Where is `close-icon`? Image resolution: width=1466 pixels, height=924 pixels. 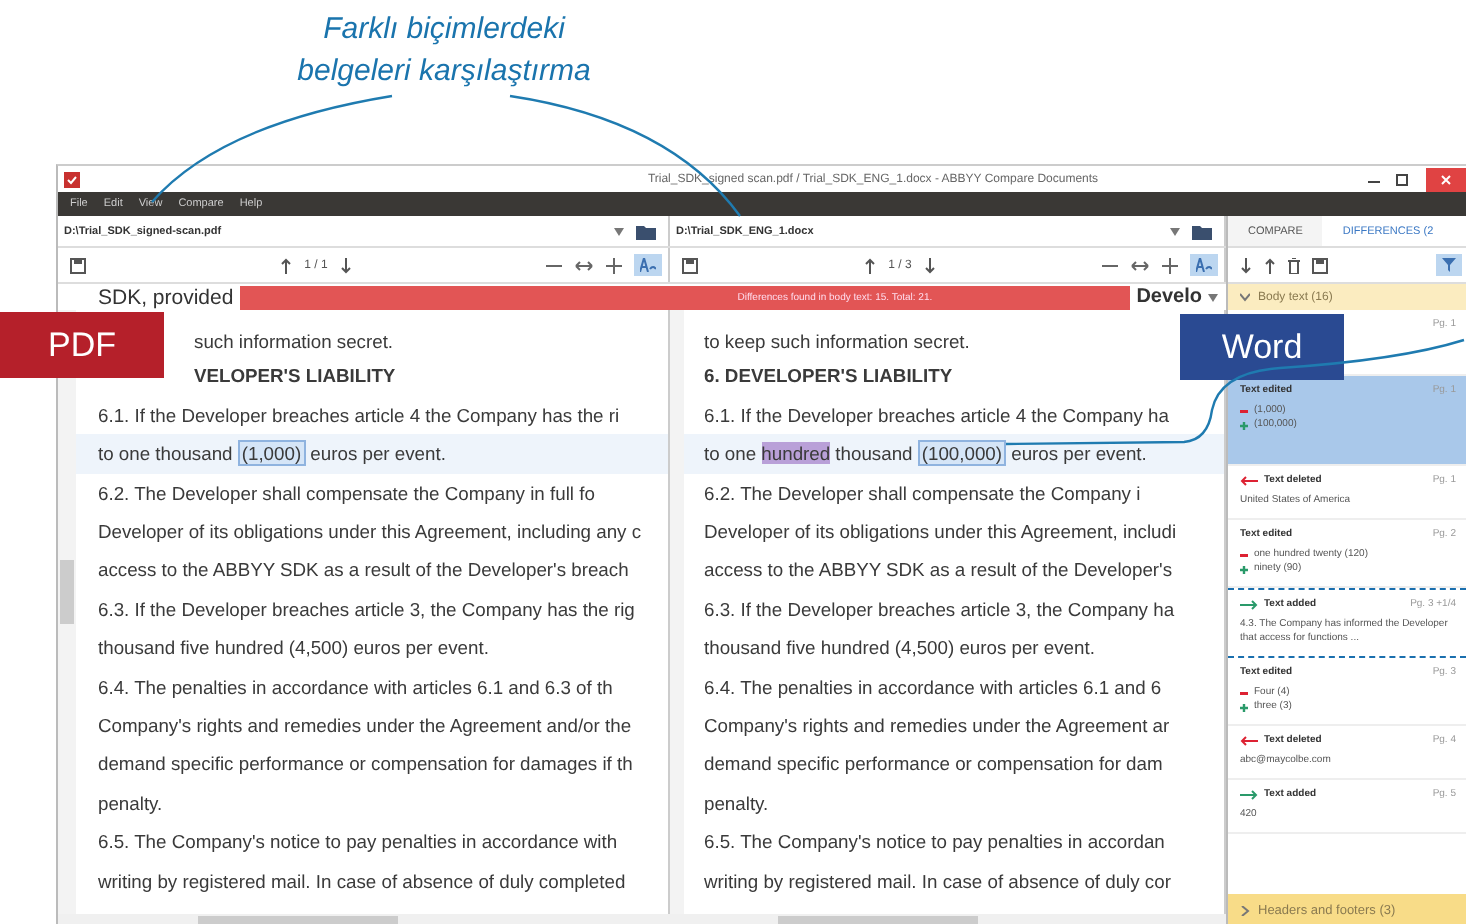
close-icon is located at coordinates (1446, 179).